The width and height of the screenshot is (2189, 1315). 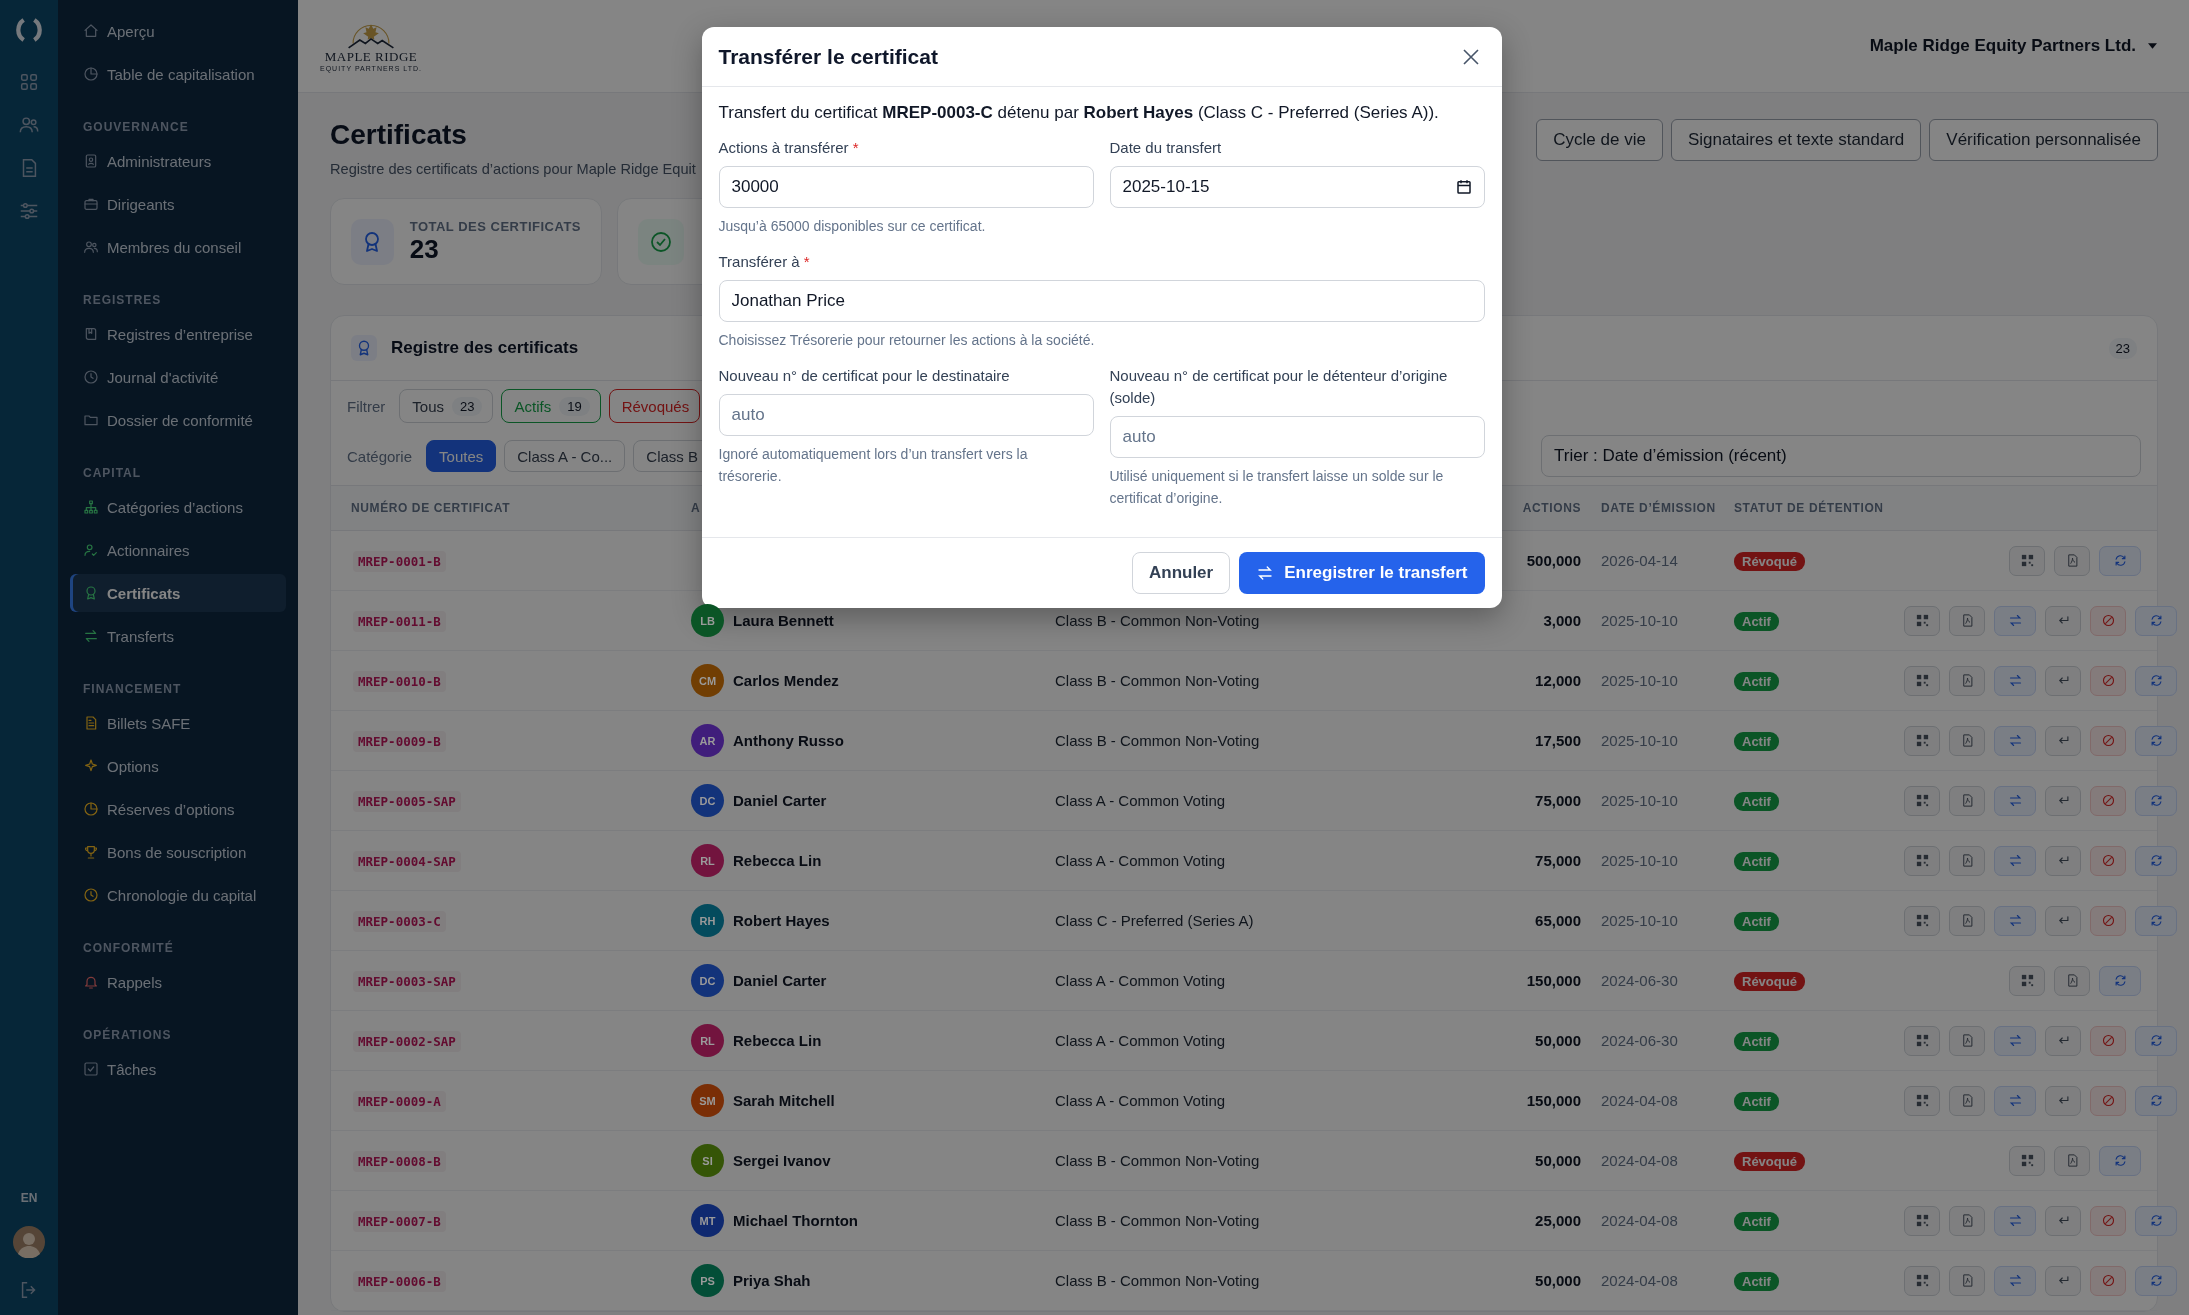 I want to click on certificate-number: MREP-0009-A, so click(x=399, y=1101).